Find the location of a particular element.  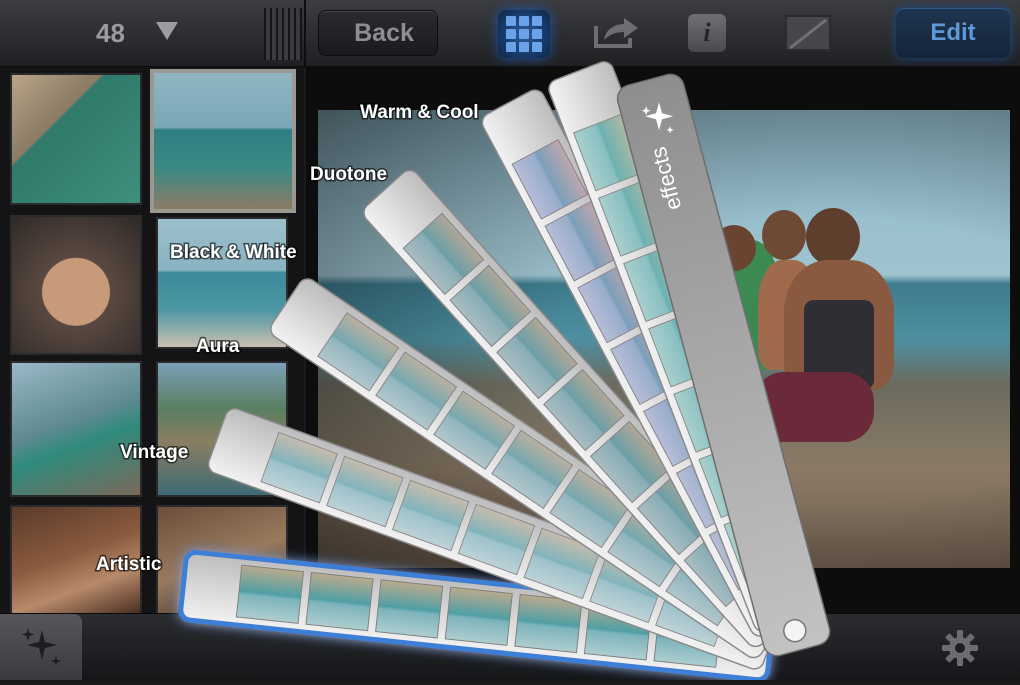

gear-icon is located at coordinates (960, 648).